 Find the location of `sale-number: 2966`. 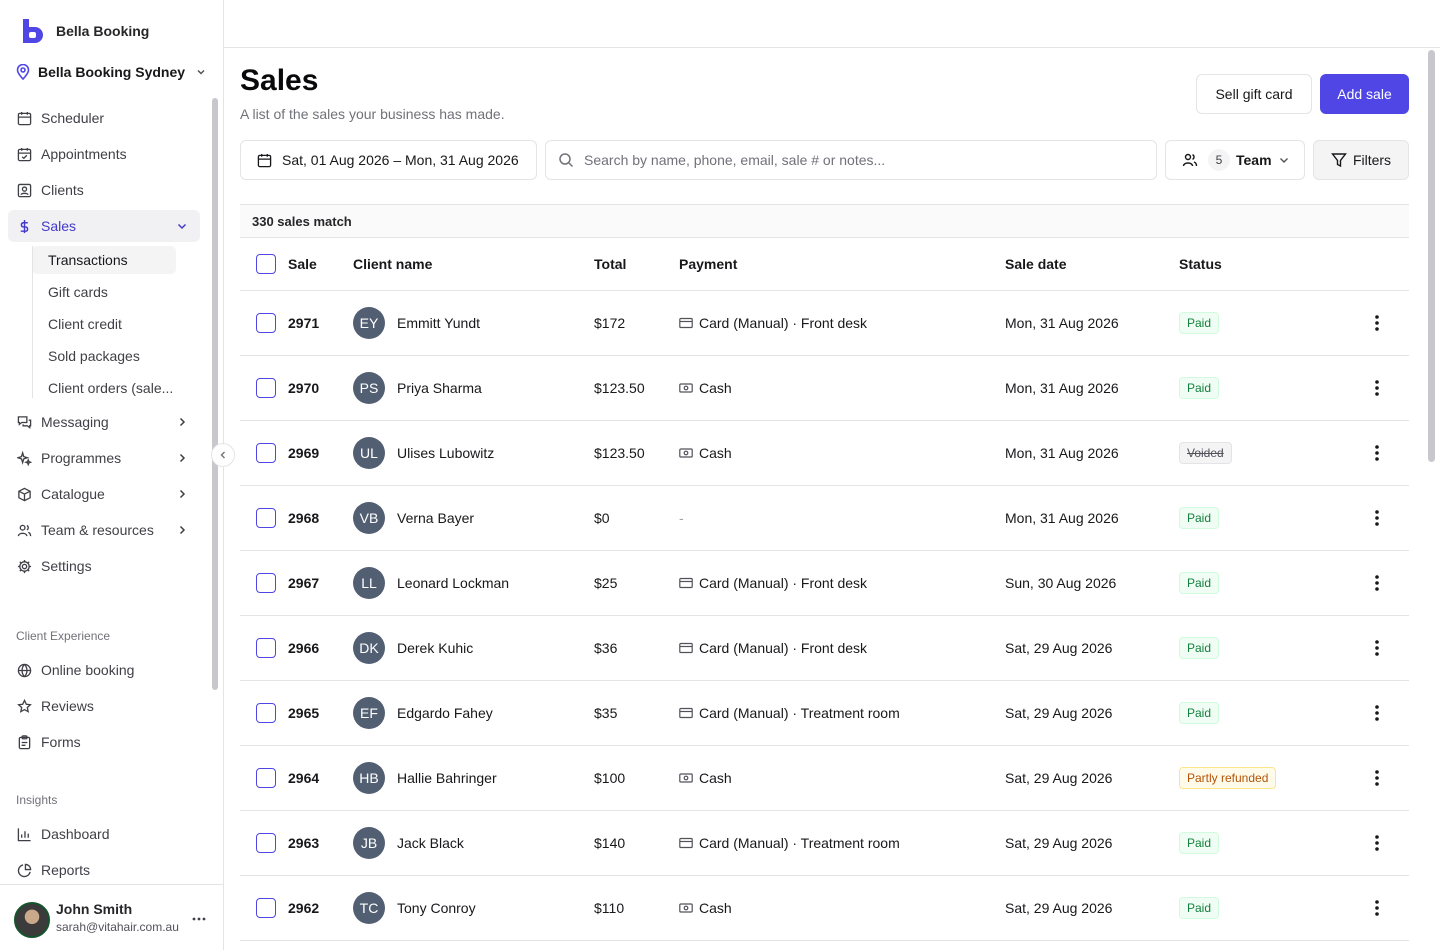

sale-number: 2966 is located at coordinates (303, 648).